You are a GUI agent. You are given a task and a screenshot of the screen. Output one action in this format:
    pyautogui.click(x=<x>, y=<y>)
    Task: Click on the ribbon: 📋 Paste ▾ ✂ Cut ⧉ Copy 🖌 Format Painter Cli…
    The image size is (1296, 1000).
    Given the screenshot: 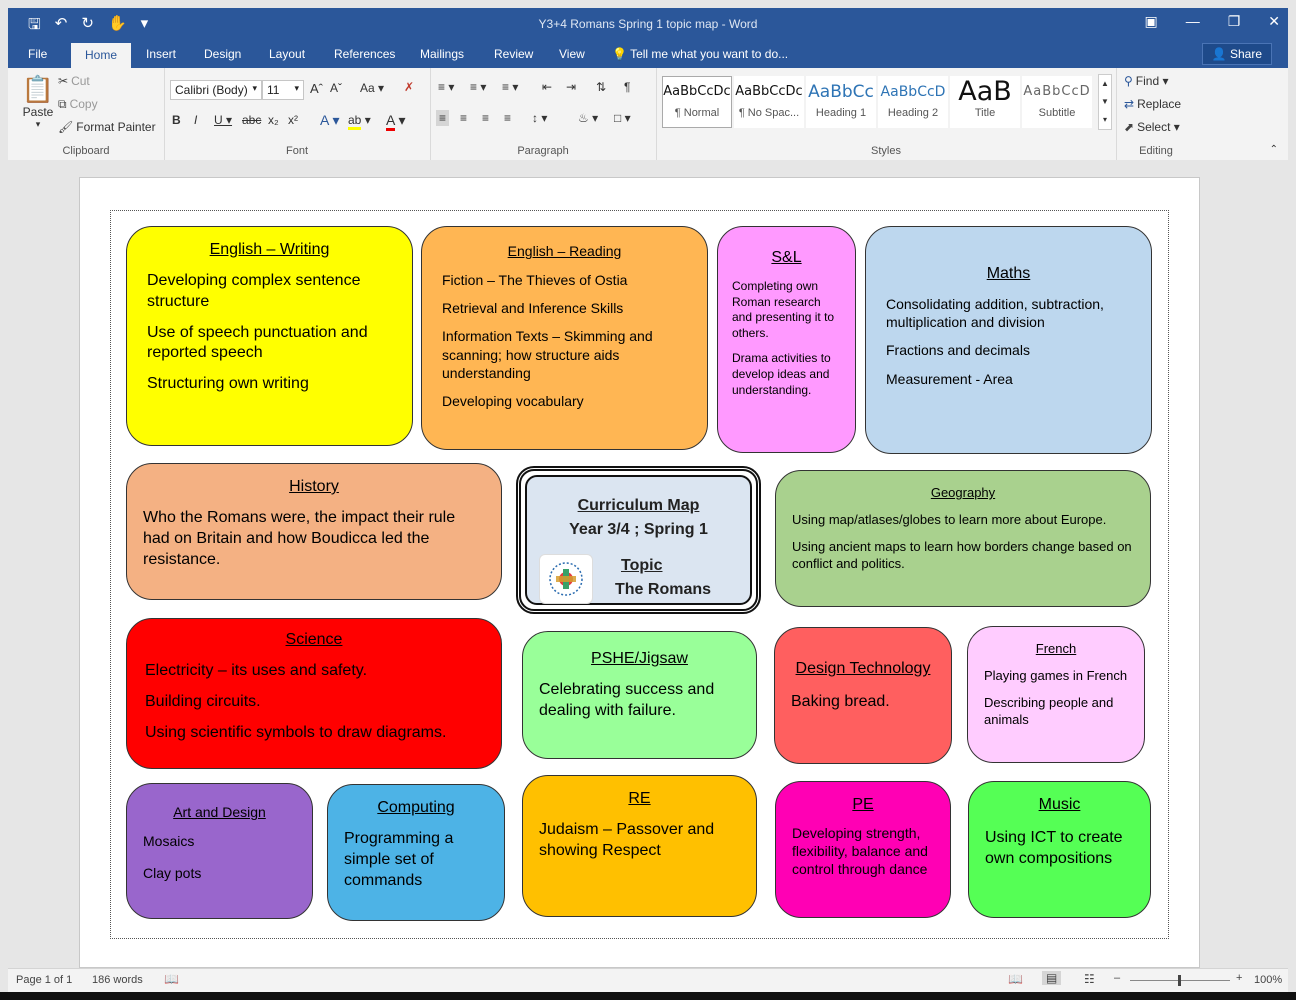 What is the action you would take?
    pyautogui.click(x=648, y=114)
    